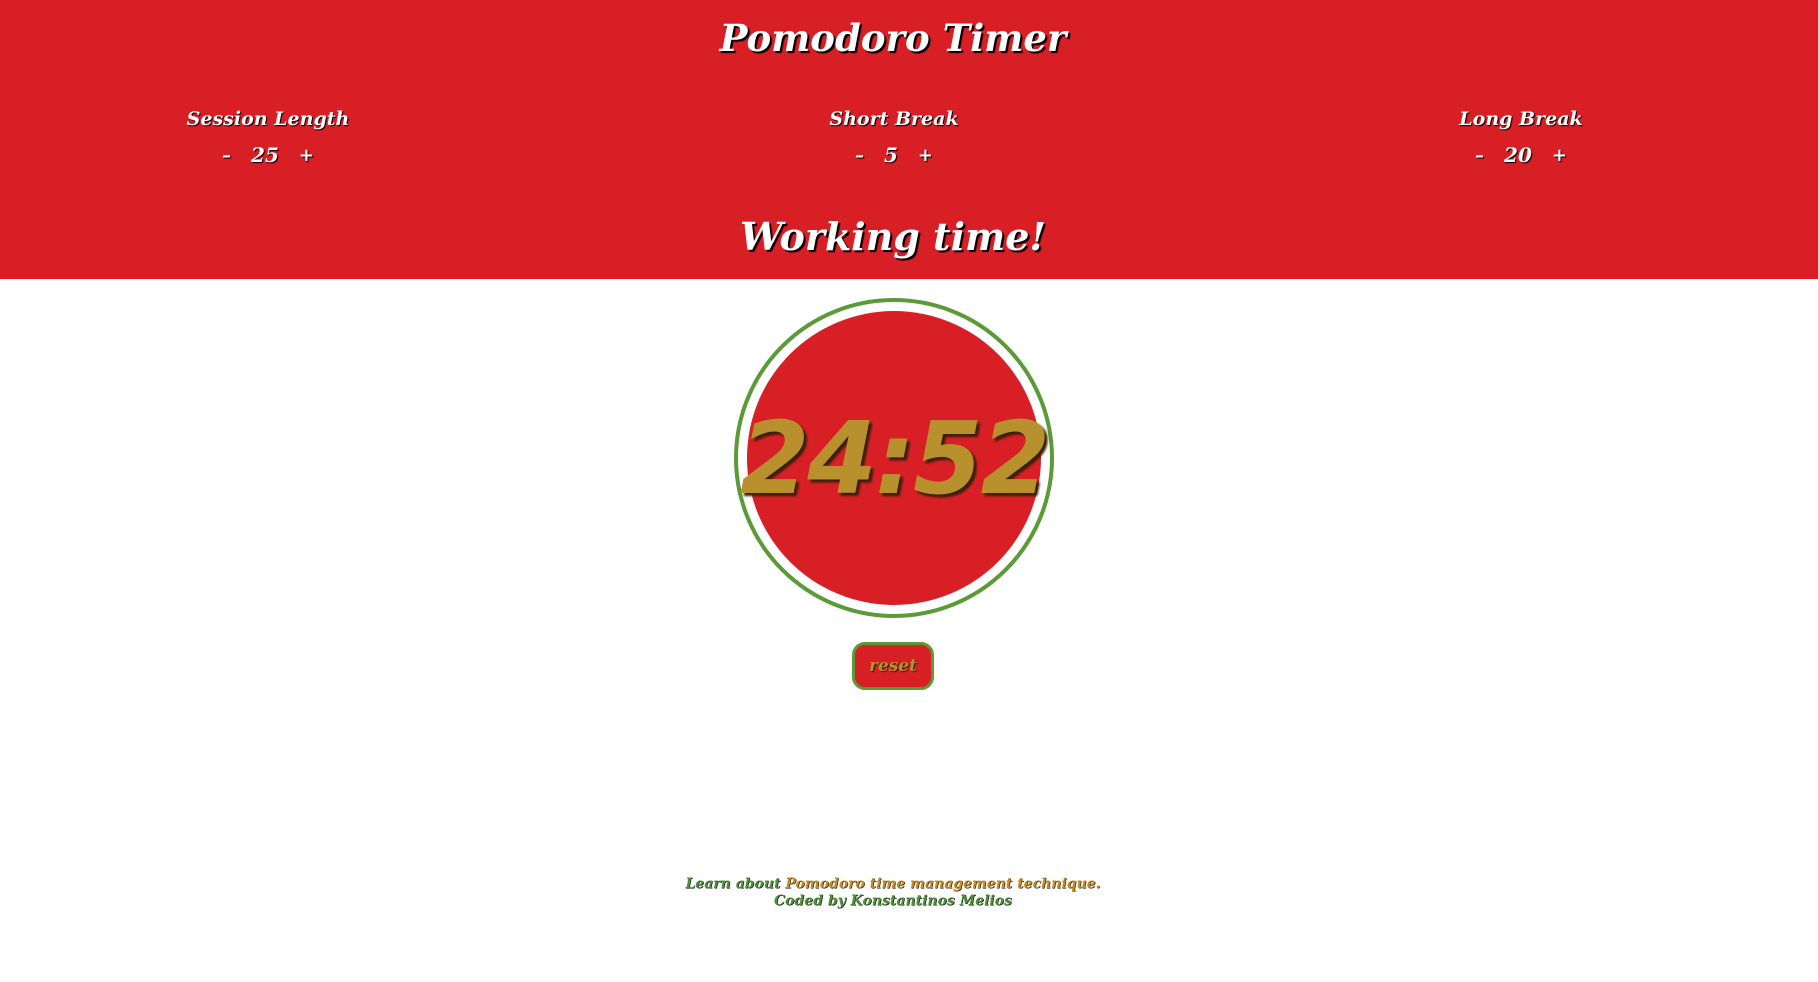 The height and width of the screenshot is (982, 1818). Describe the element at coordinates (942, 884) in the screenshot. I see `pomodoro-technique-link: Pomodoro time management technique.` at that location.